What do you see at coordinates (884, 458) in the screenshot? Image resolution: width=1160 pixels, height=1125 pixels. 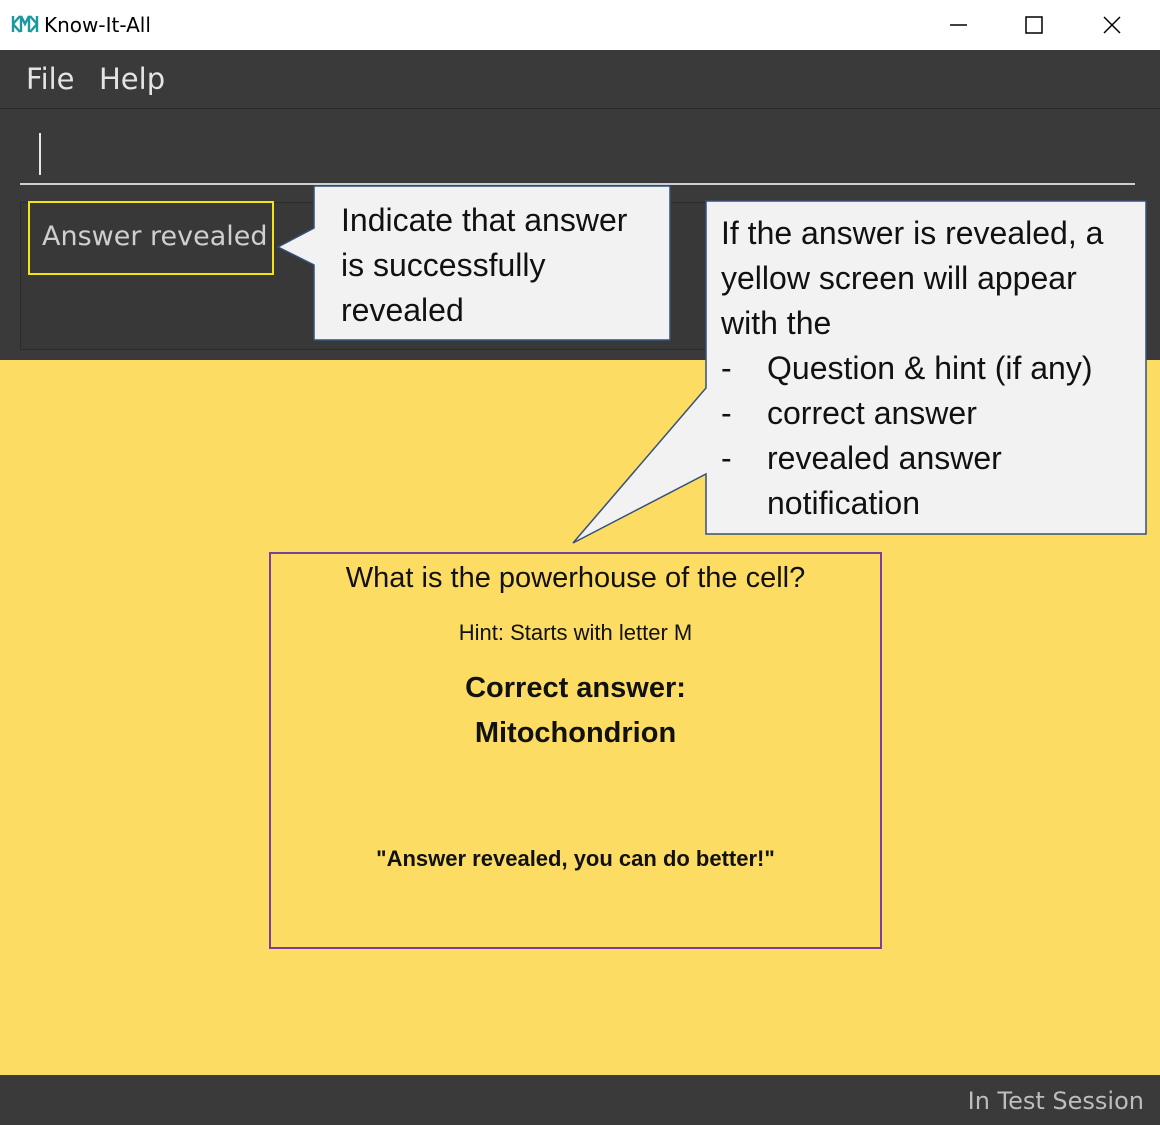 I see `callout2-bullet-text: revealed answer` at bounding box center [884, 458].